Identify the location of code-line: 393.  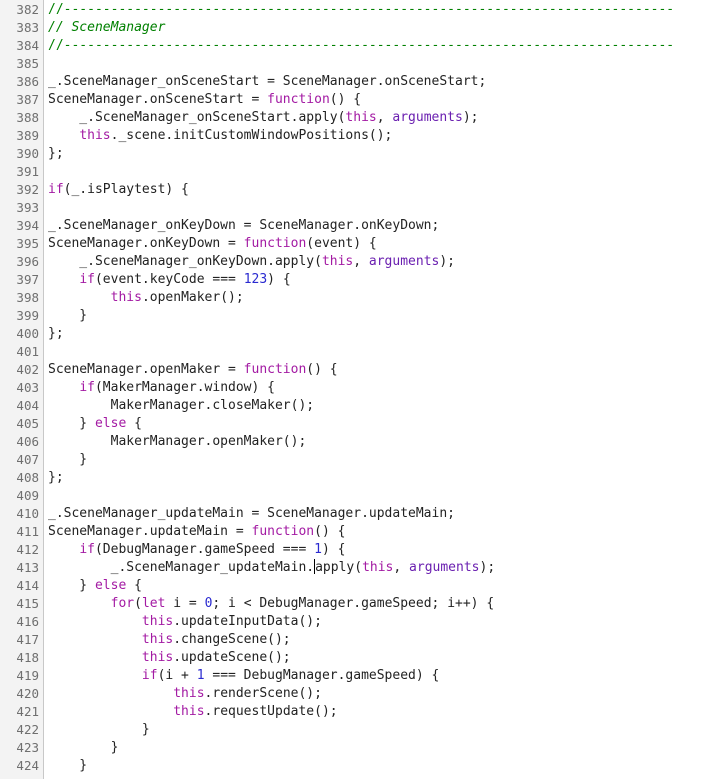
(351, 208).